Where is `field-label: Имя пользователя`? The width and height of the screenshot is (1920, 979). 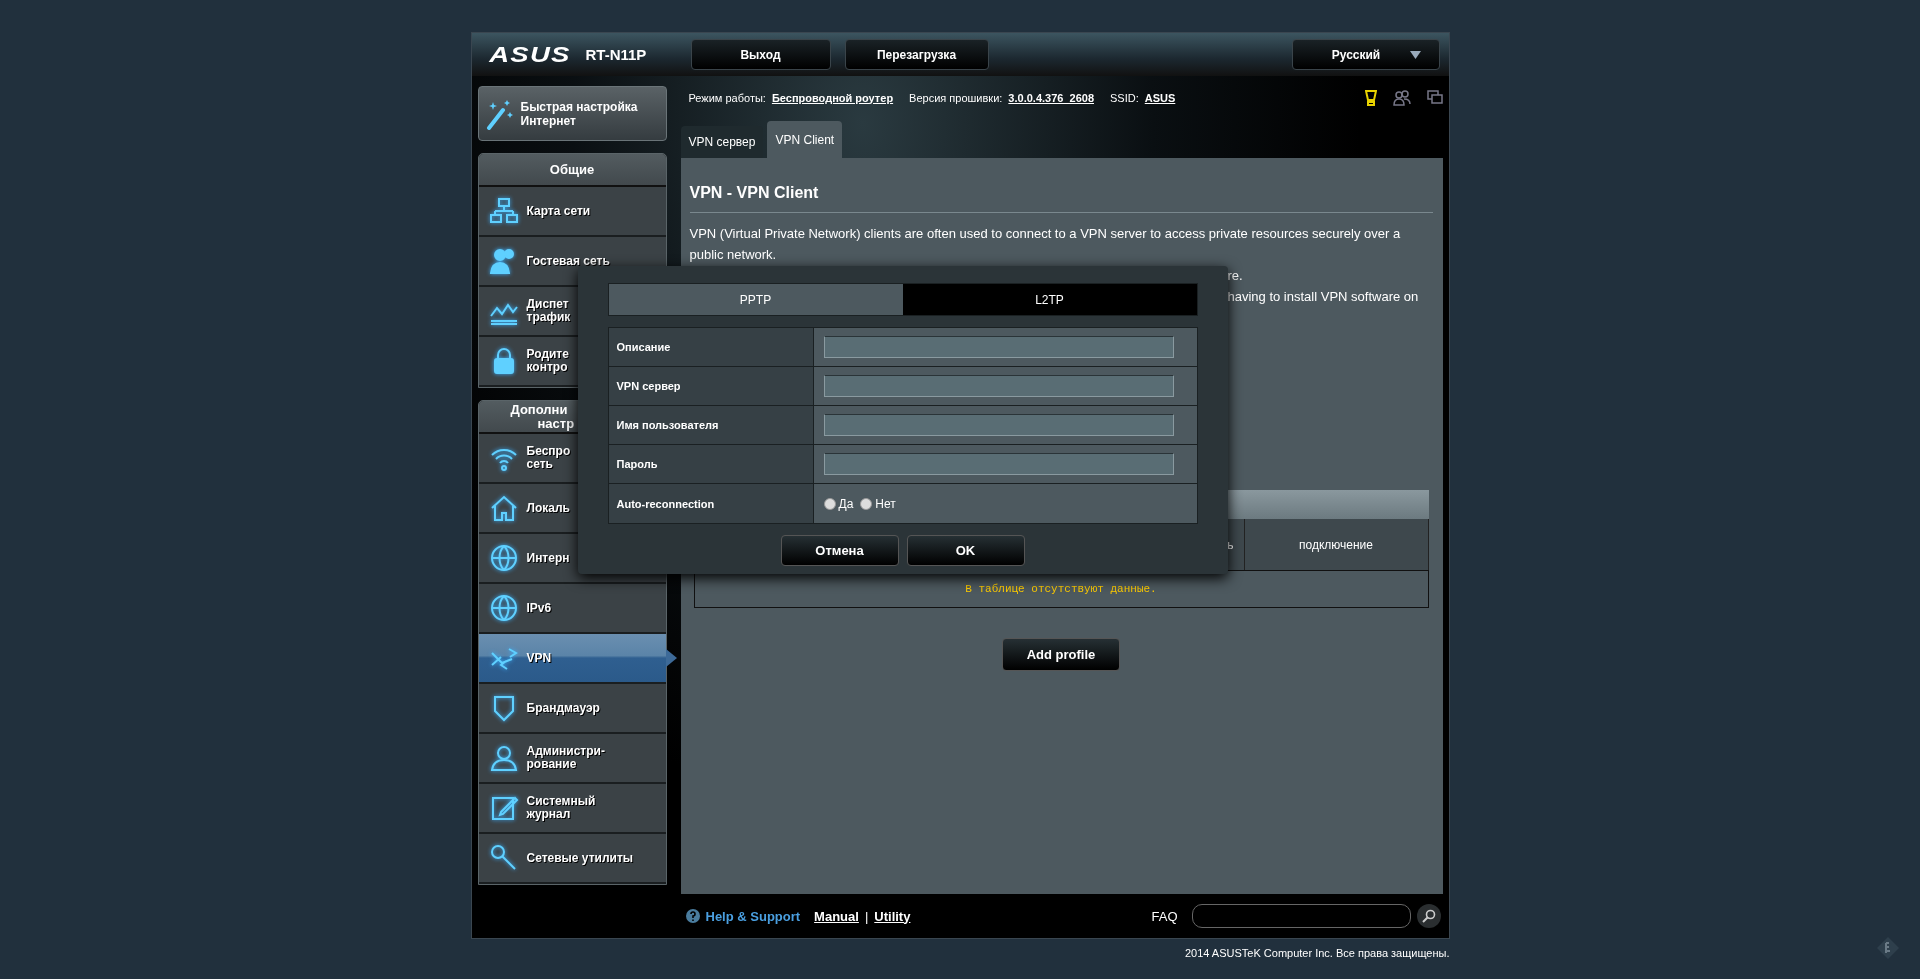
field-label: Имя пользователя is located at coordinates (711, 425).